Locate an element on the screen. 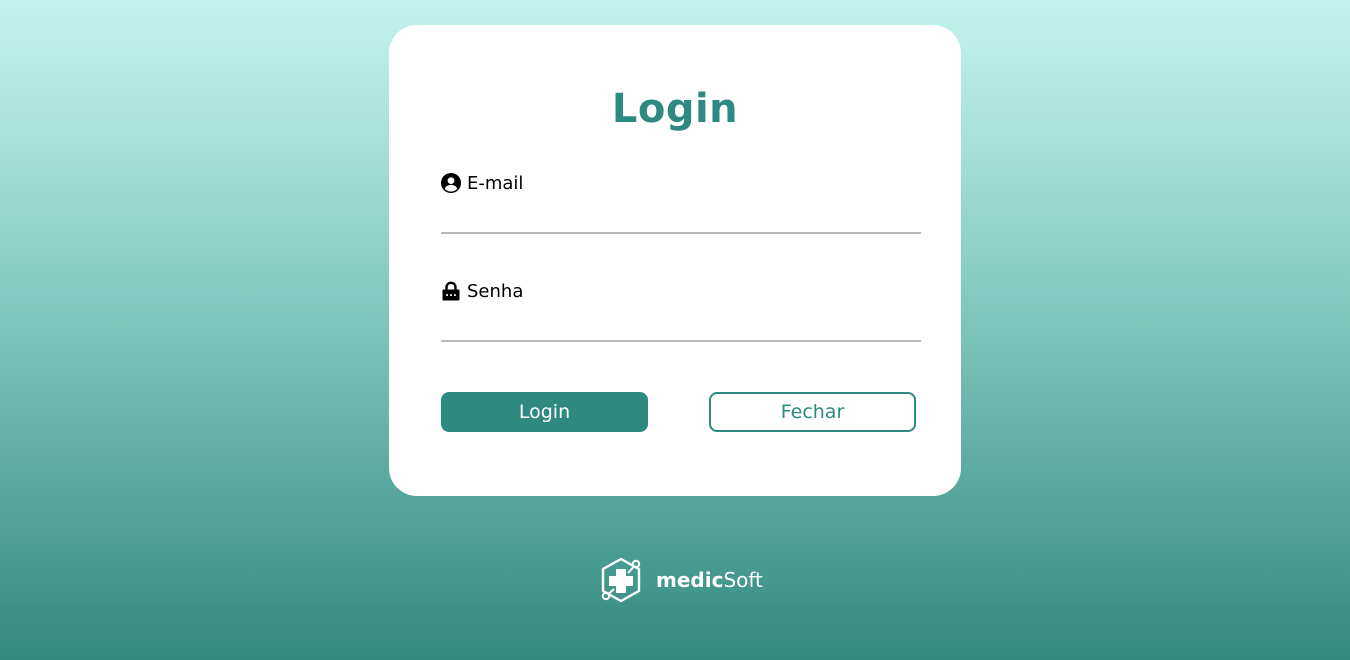  password-label: Senha is located at coordinates (681, 291).